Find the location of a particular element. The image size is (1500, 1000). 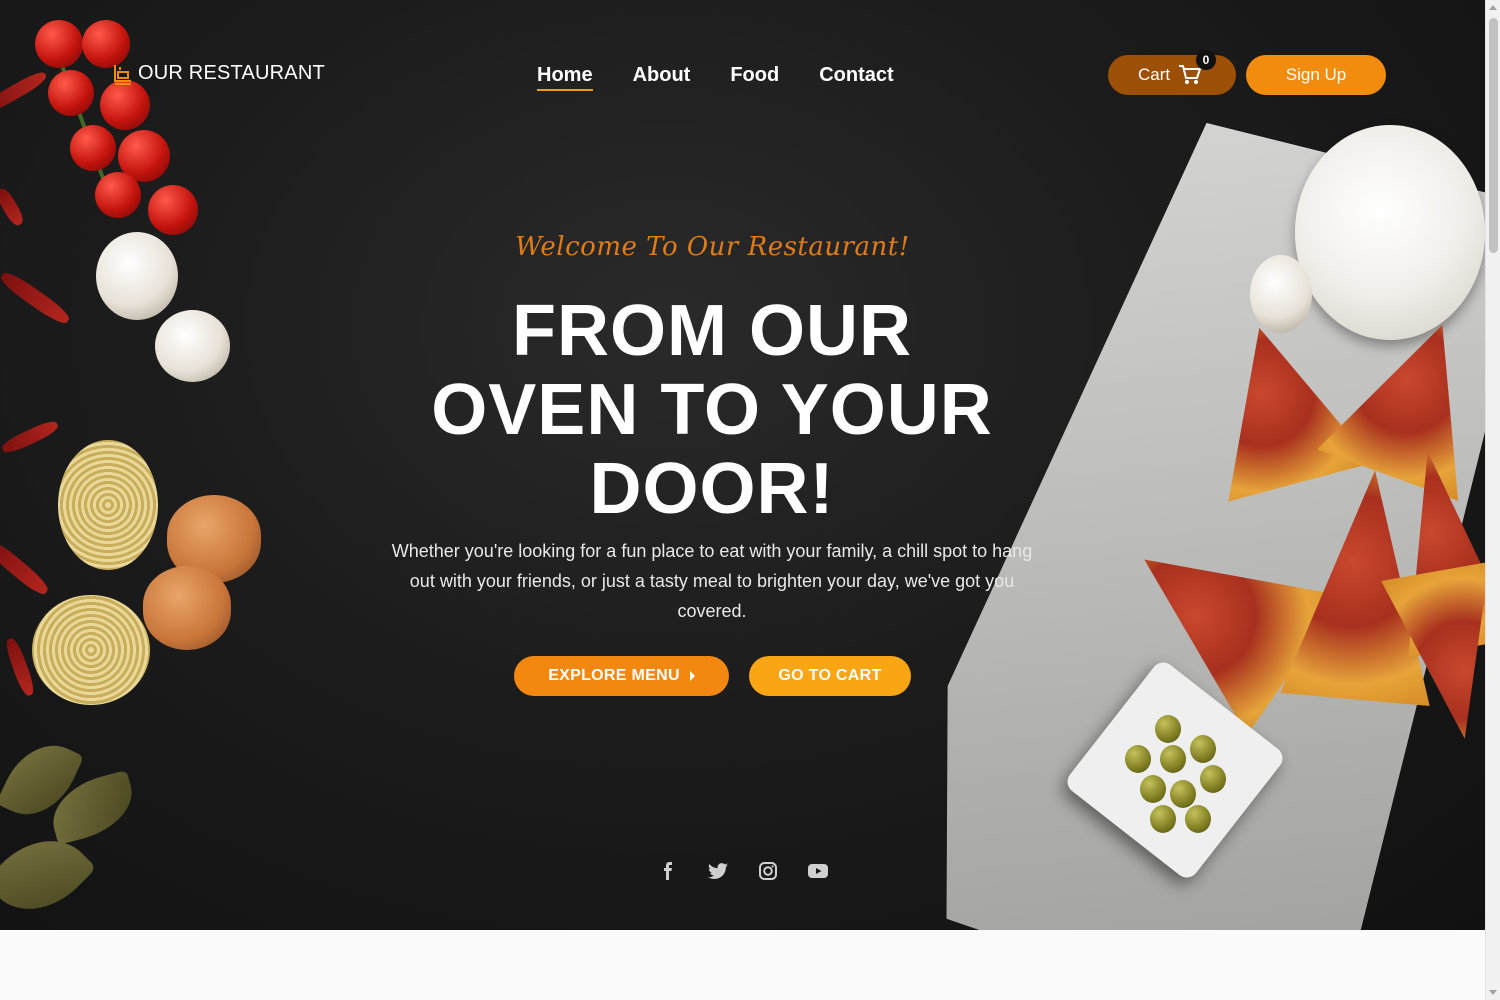

scroll-up-icon is located at coordinates (1493, 7).